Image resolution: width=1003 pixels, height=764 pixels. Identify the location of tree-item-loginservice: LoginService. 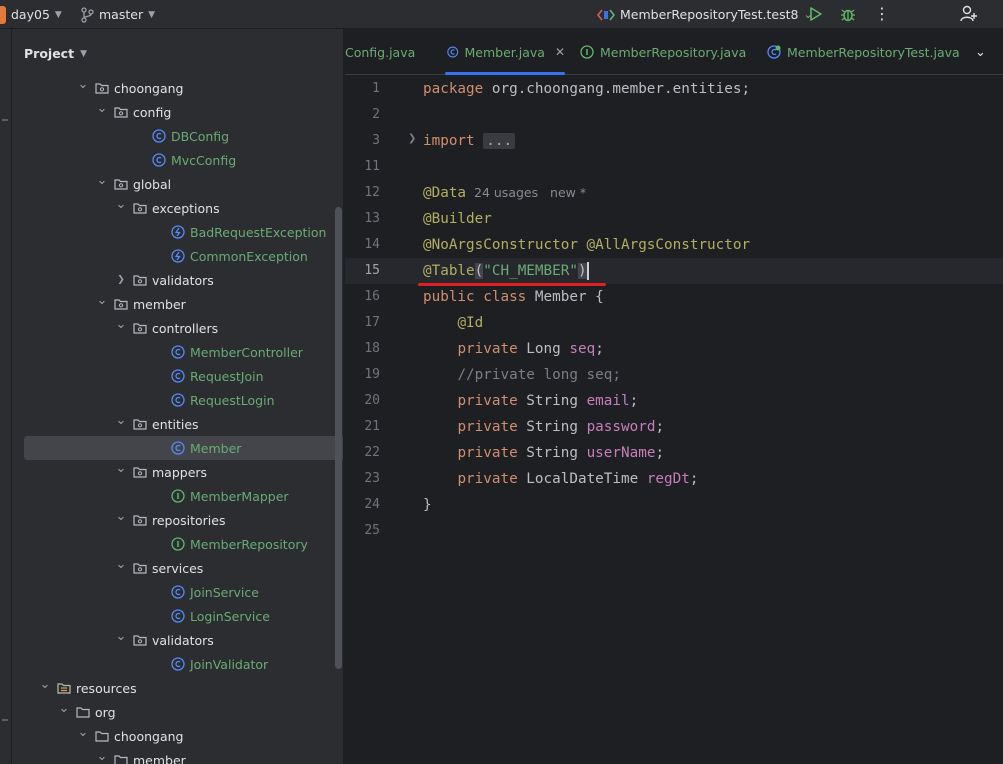
(141, 616).